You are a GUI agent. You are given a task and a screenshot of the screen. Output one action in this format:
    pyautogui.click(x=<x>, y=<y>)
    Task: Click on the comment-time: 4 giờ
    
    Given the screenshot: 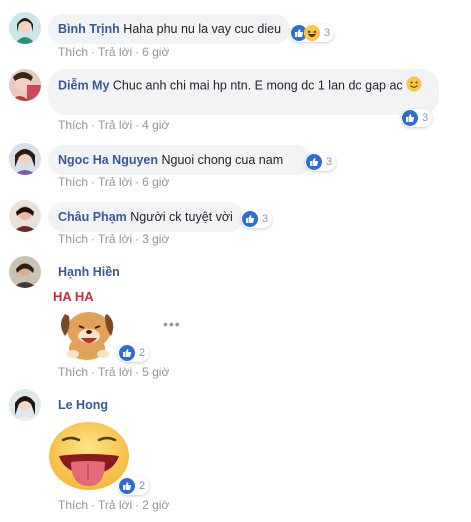 What is the action you would take?
    pyautogui.click(x=155, y=125)
    